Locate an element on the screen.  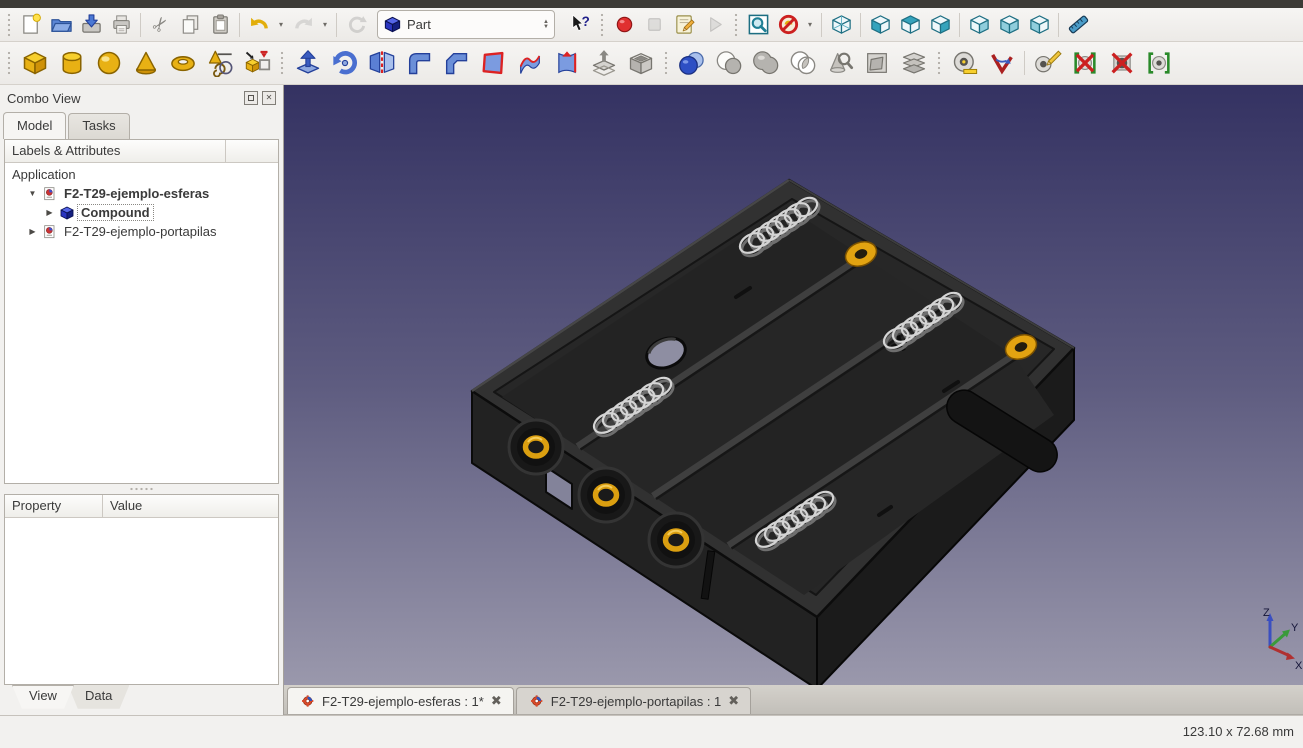
primitives-button is located at coordinates (219, 63).